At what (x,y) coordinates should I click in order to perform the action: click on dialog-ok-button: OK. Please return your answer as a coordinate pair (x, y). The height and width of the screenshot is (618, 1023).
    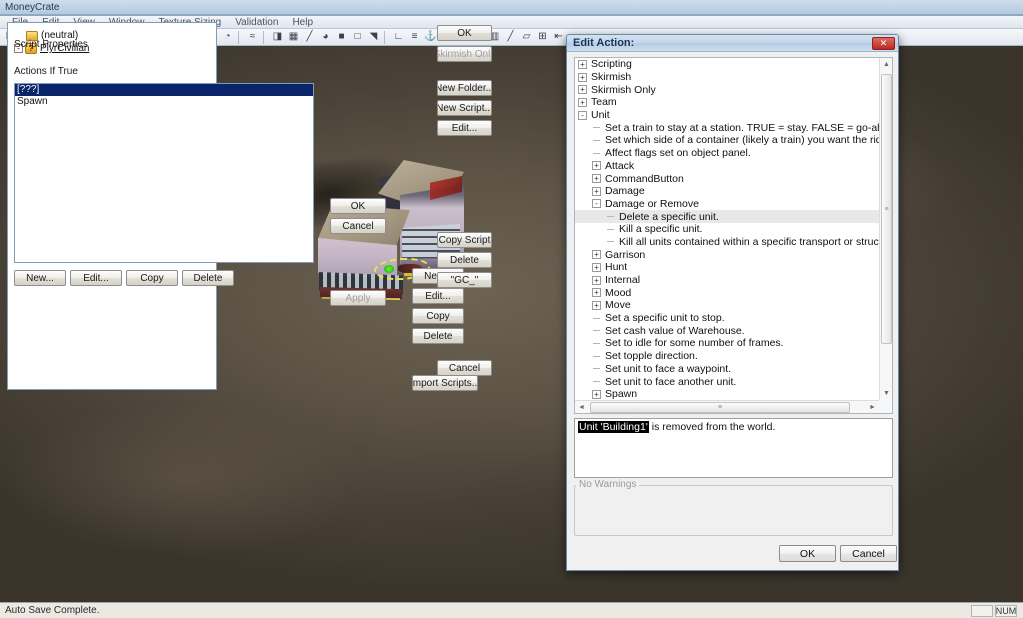
    Looking at the image, I should click on (807, 553).